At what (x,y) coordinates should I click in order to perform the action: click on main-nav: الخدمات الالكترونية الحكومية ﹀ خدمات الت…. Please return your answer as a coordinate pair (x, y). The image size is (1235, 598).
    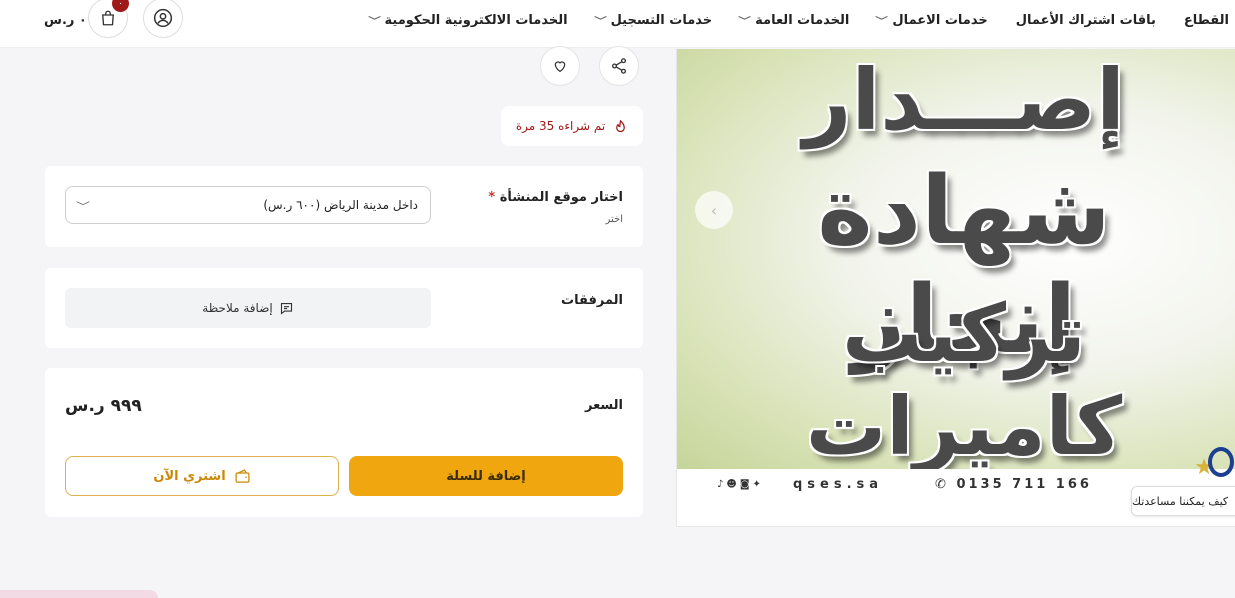
    Looking at the image, I should click on (798, 20).